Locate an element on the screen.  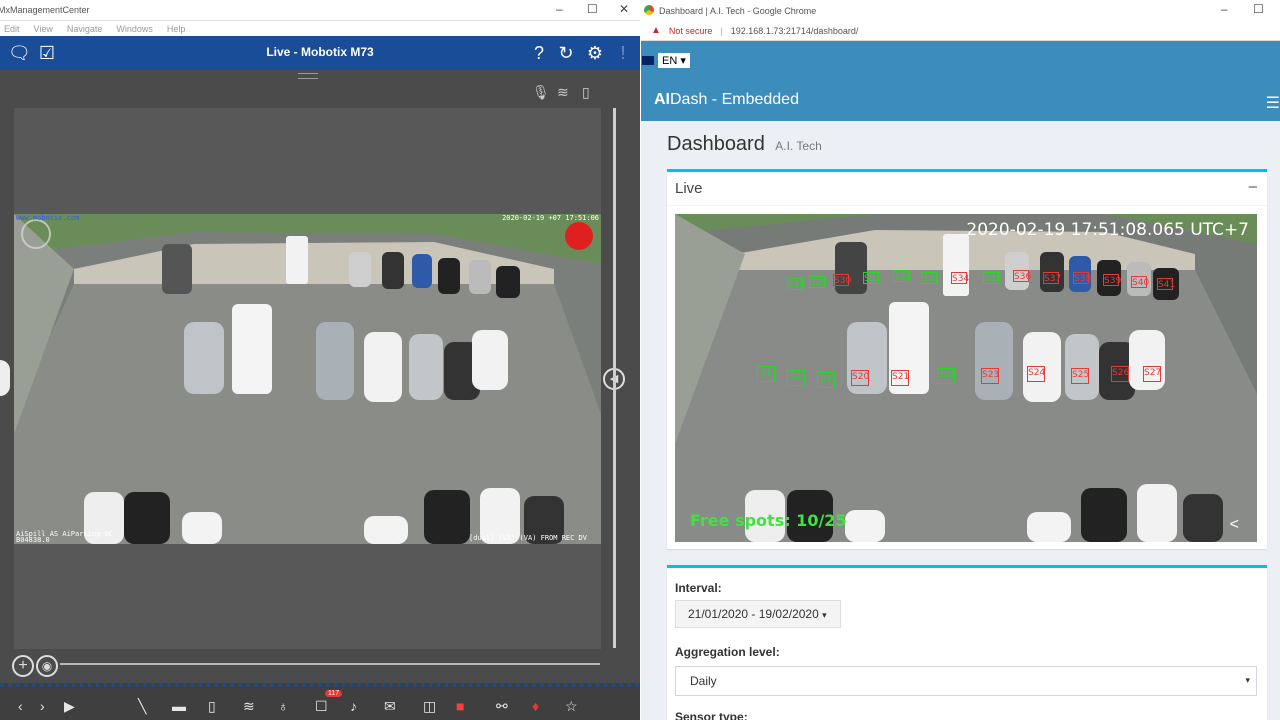
camera-timestamp: 2020-02-19 17:51:08.065 UTC+7 is located at coordinates (1107, 230).